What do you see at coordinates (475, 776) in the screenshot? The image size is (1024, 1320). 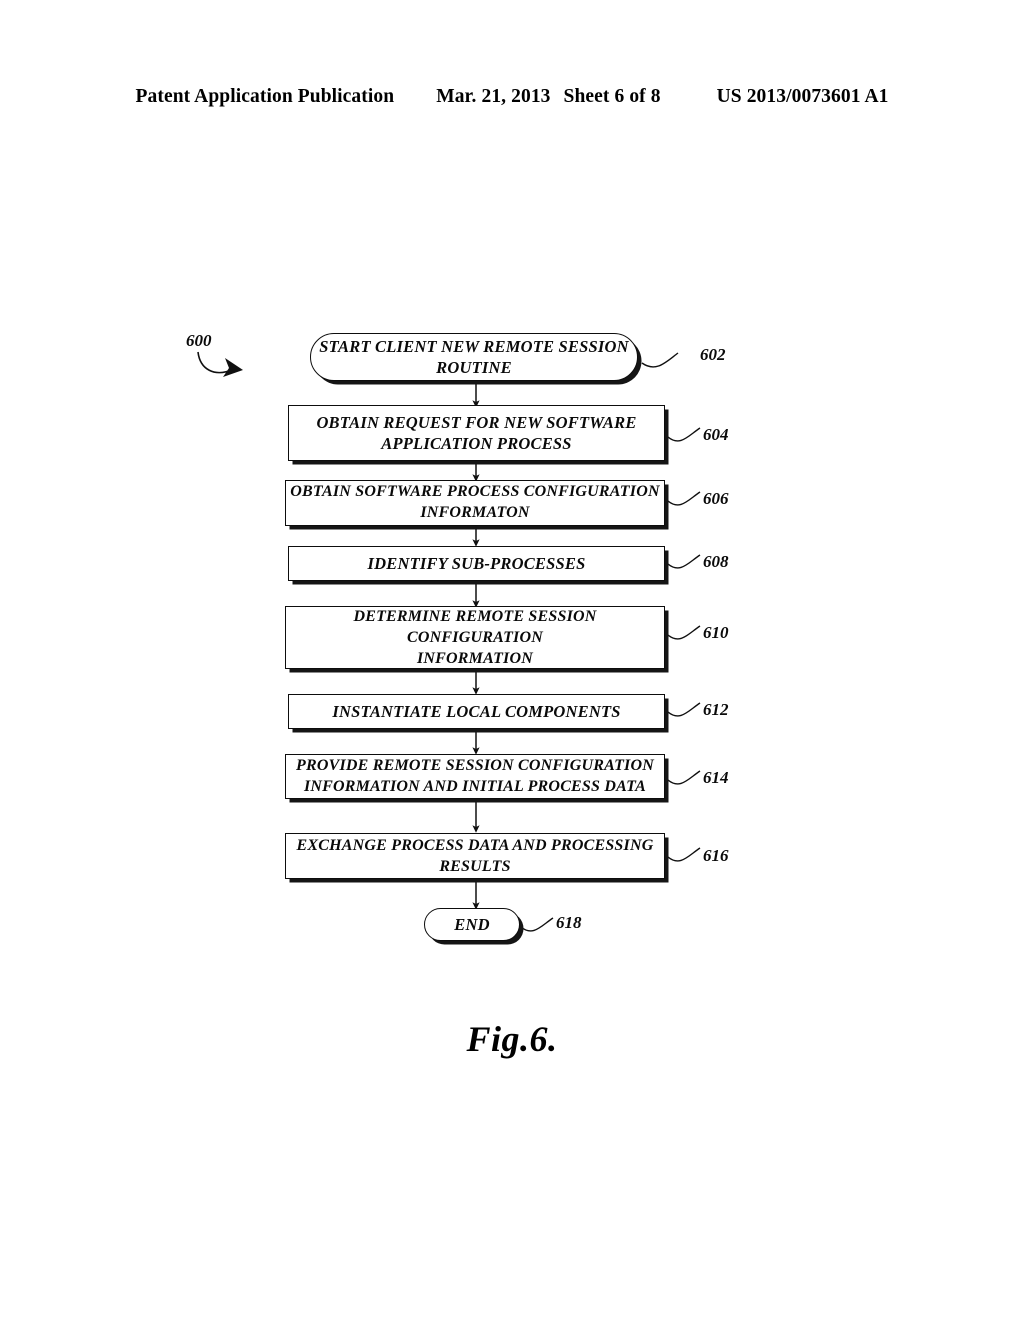 I see `flow-node-614-process` at bounding box center [475, 776].